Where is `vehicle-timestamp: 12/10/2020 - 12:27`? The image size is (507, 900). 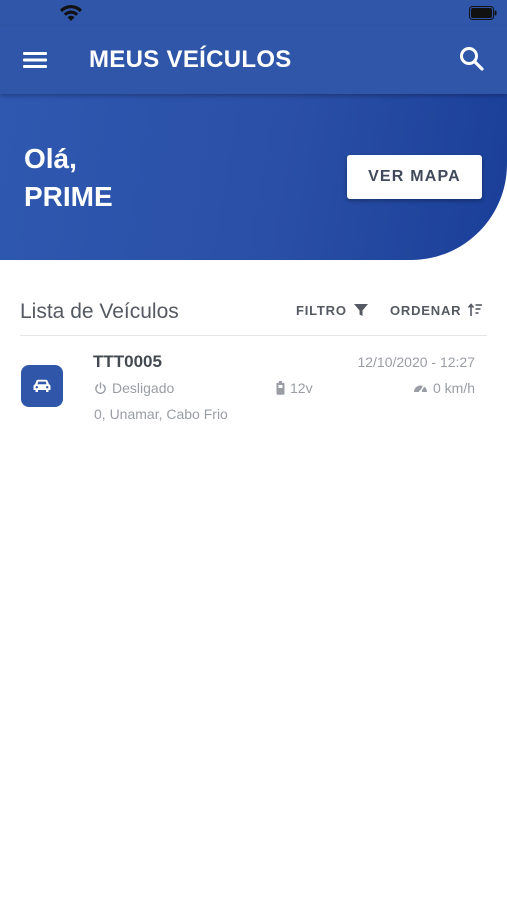
vehicle-timestamp: 12/10/2020 - 12:27 is located at coordinates (416, 362).